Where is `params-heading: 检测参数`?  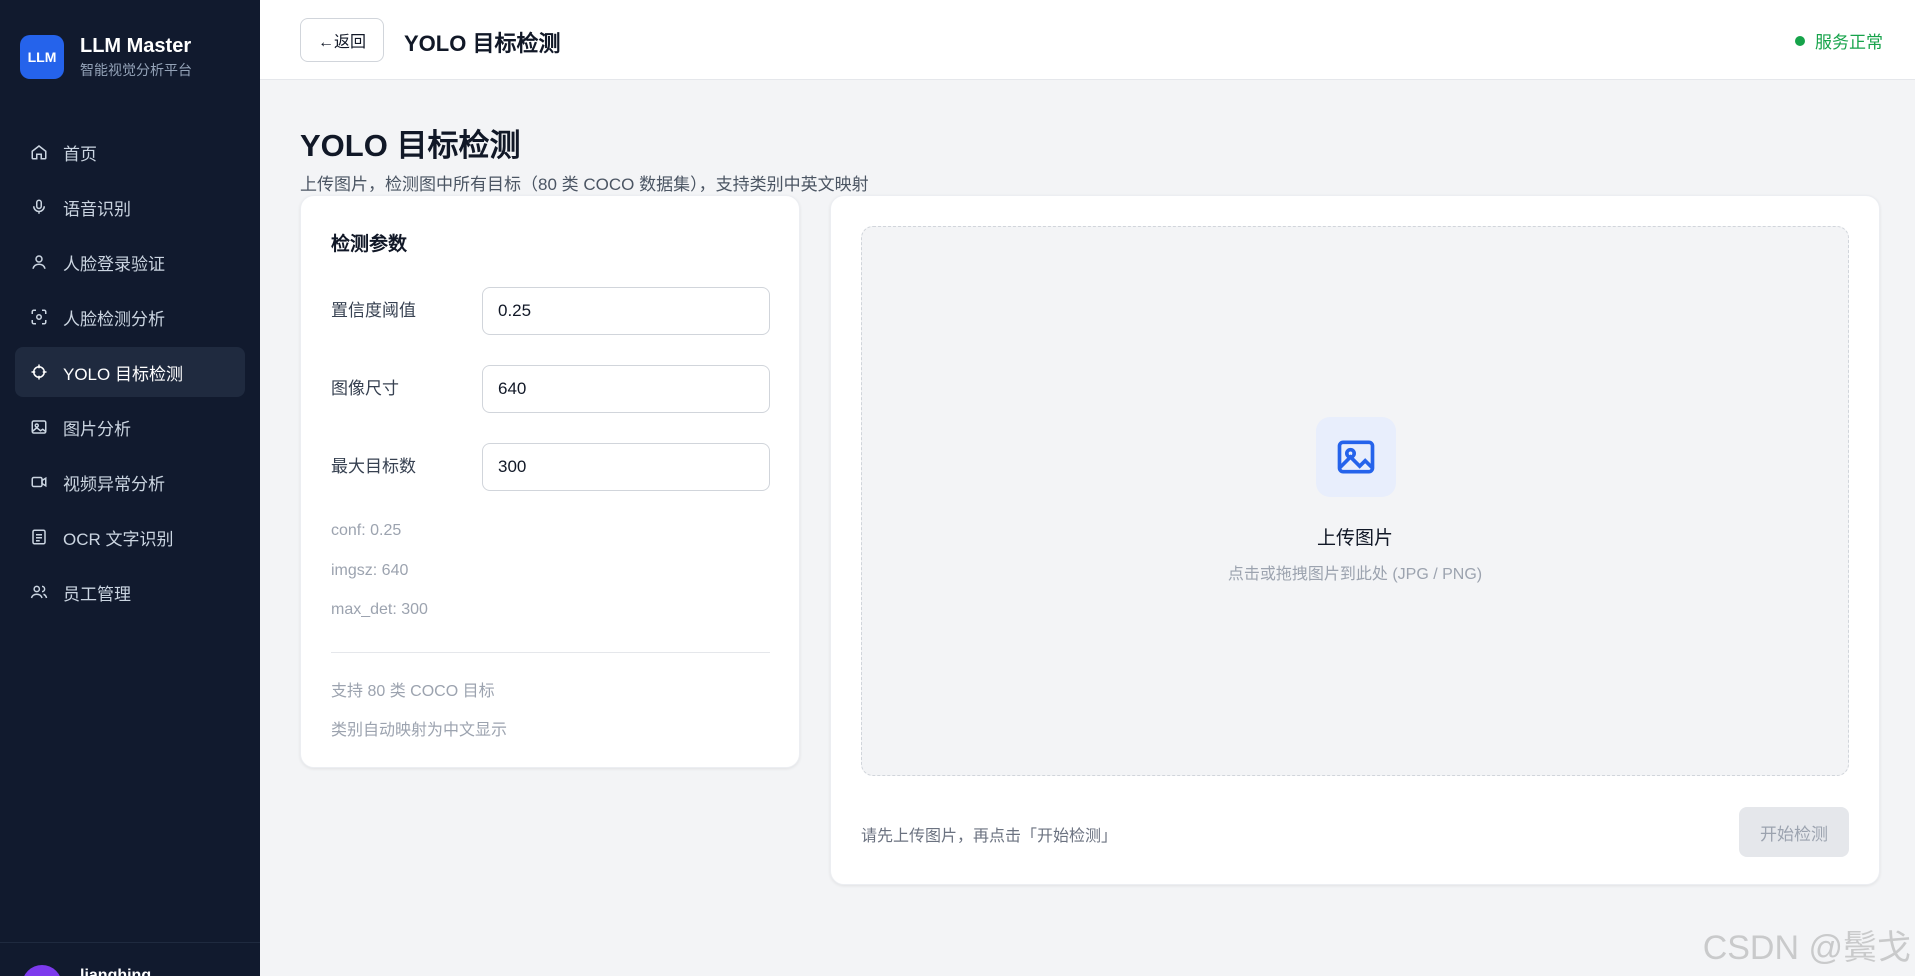 params-heading: 检测参数 is located at coordinates (369, 244).